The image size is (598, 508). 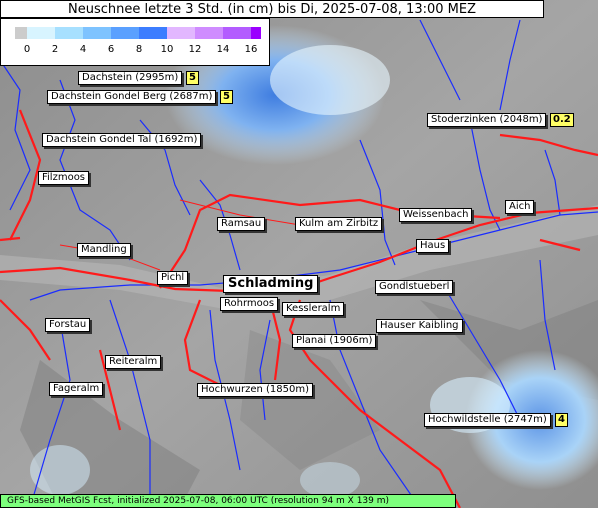 I want to click on place-label: Dachstein Gondel Berg (2687m), so click(x=132, y=97).